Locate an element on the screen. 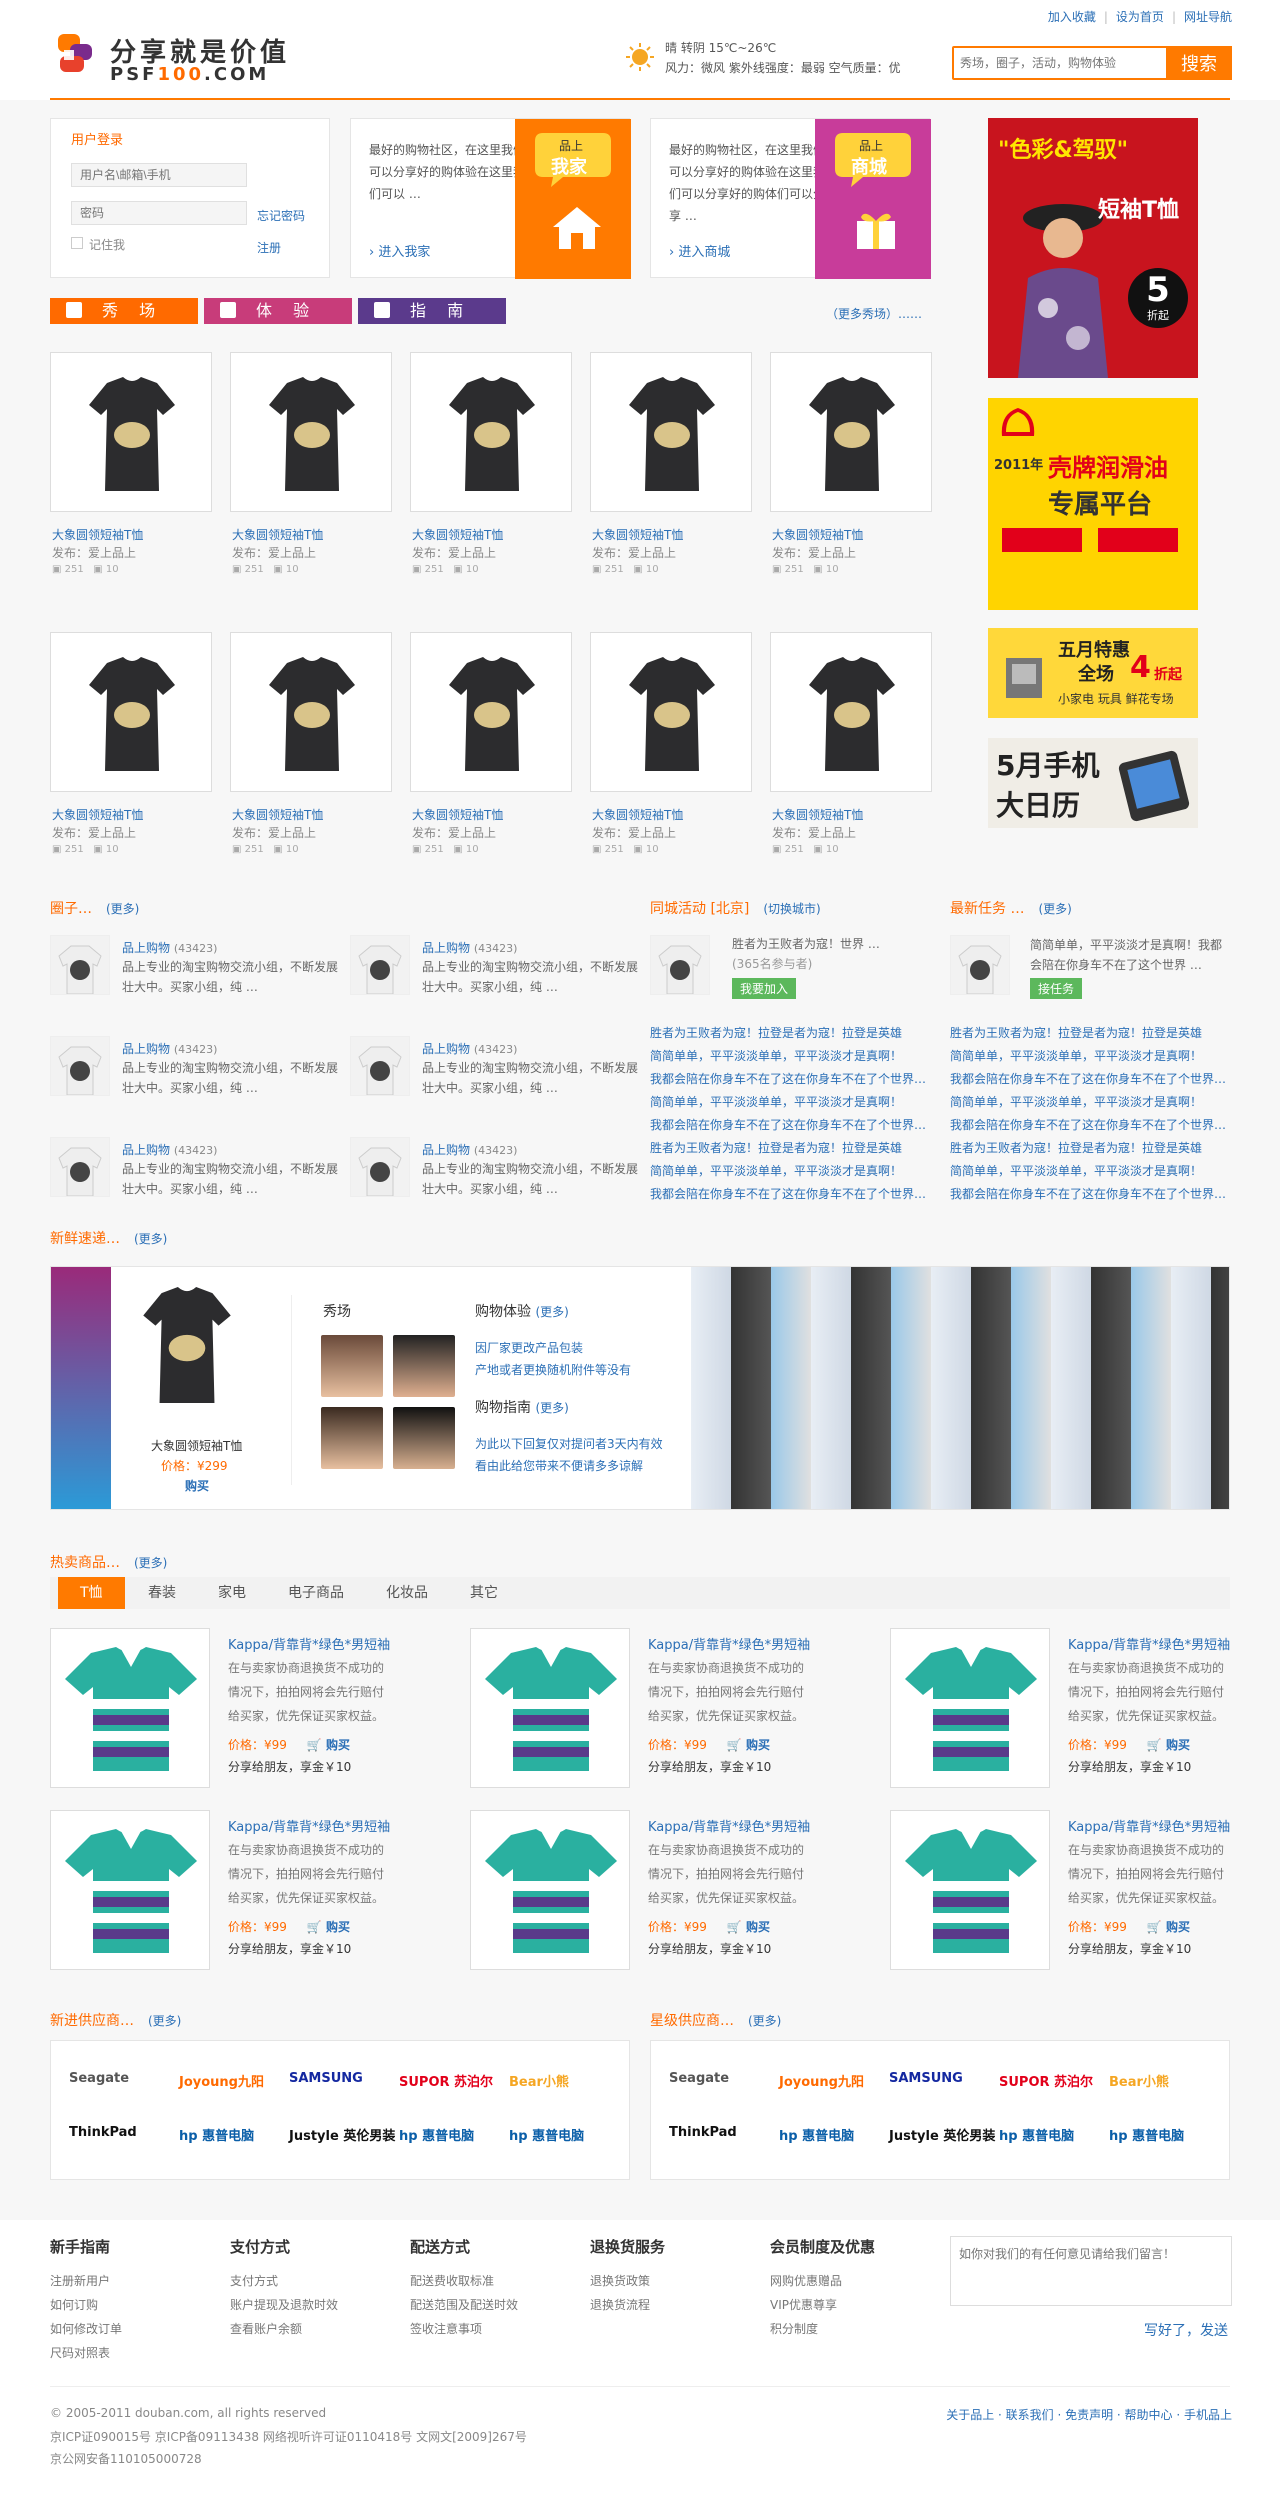 This screenshot has height=2500, width=1280. category-tab: 其它 is located at coordinates (484, 1593).